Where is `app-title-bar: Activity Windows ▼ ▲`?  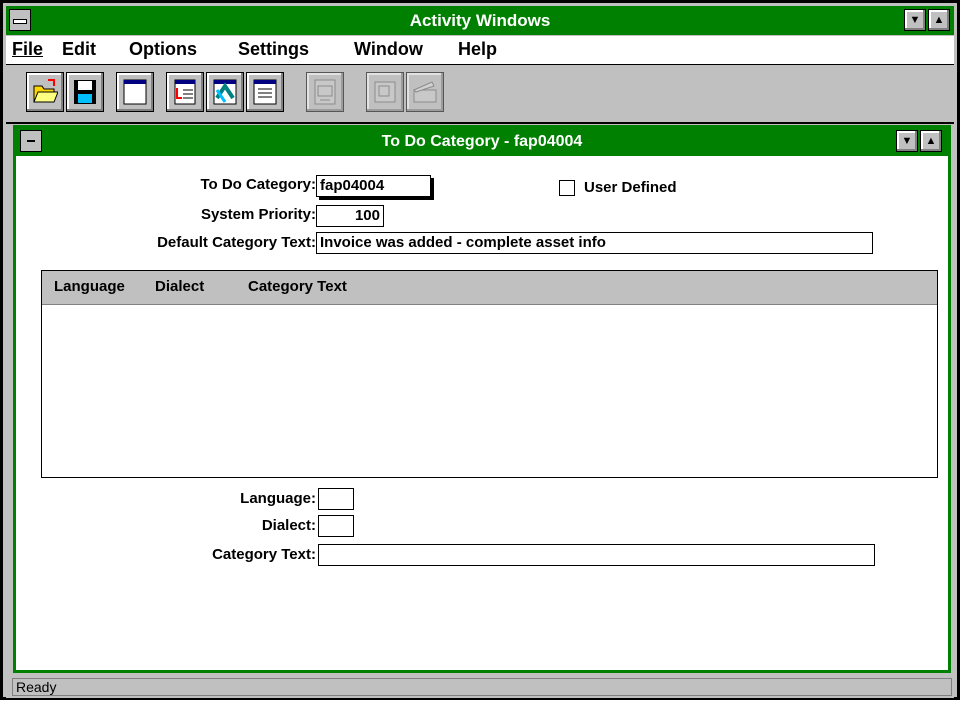 app-title-bar: Activity Windows ▼ ▲ is located at coordinates (480, 20).